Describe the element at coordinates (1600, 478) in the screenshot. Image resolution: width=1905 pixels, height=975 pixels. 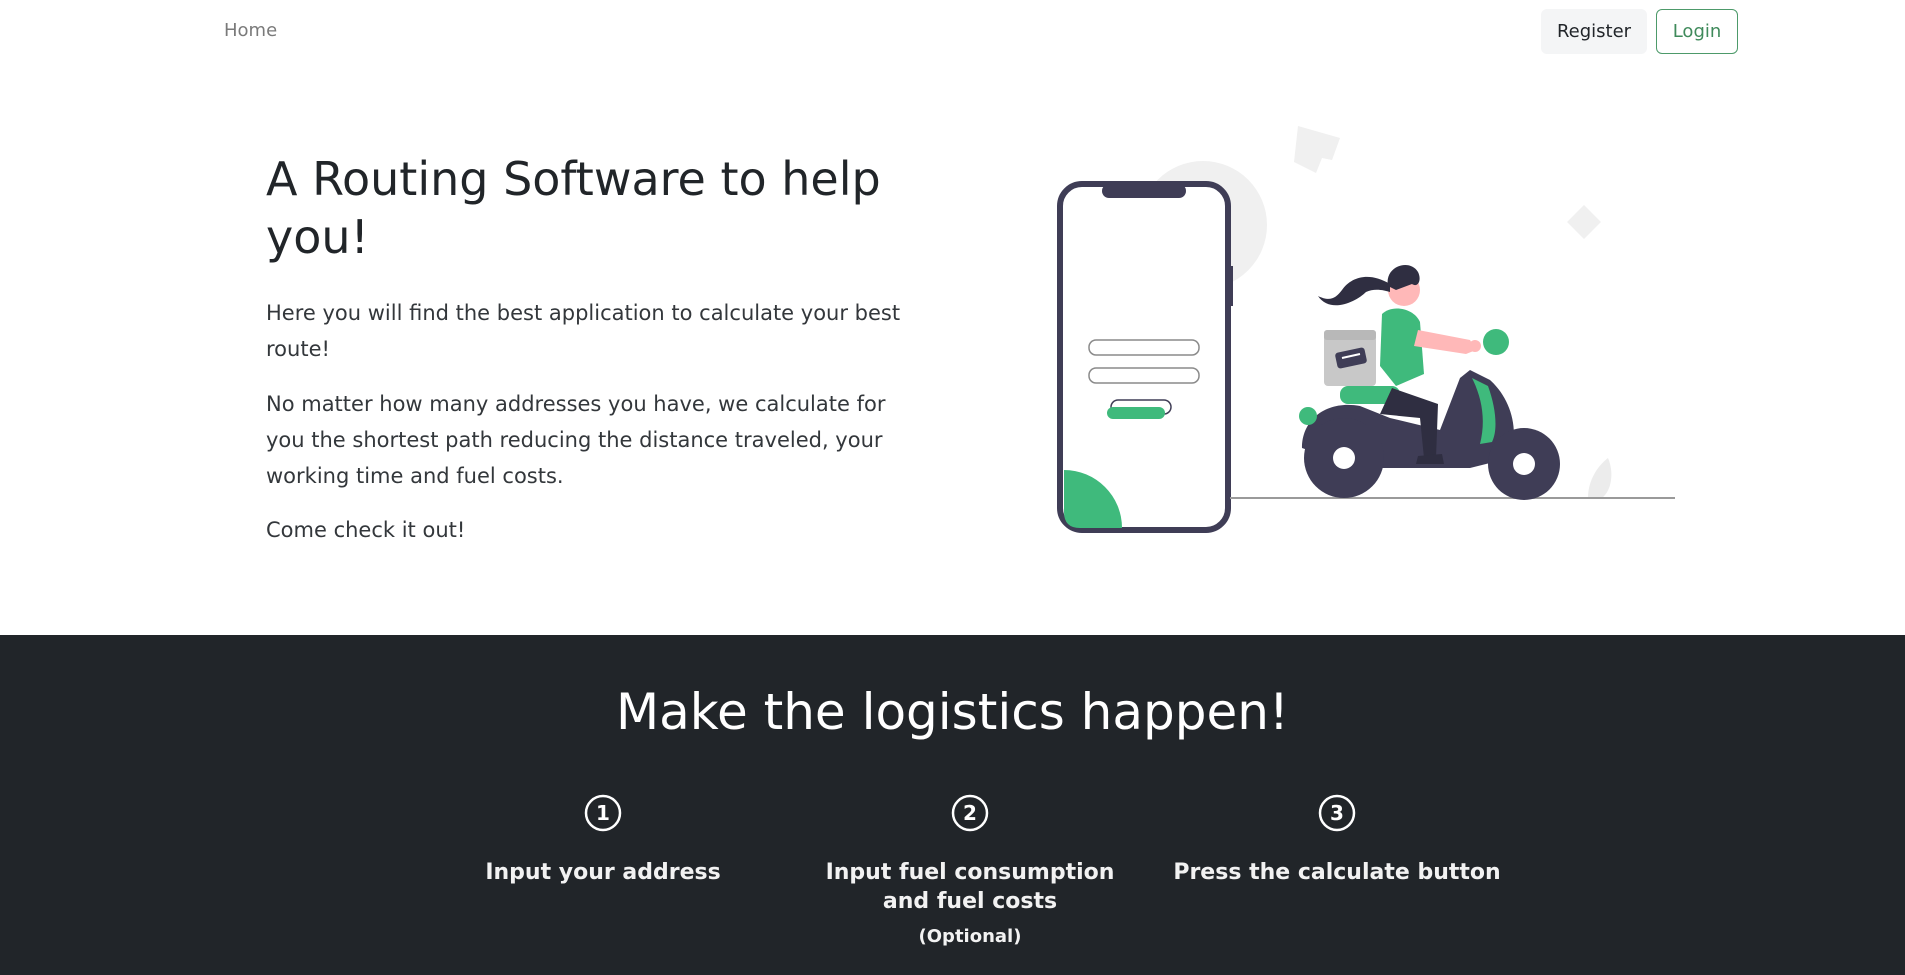
I see `decor-plant` at that location.